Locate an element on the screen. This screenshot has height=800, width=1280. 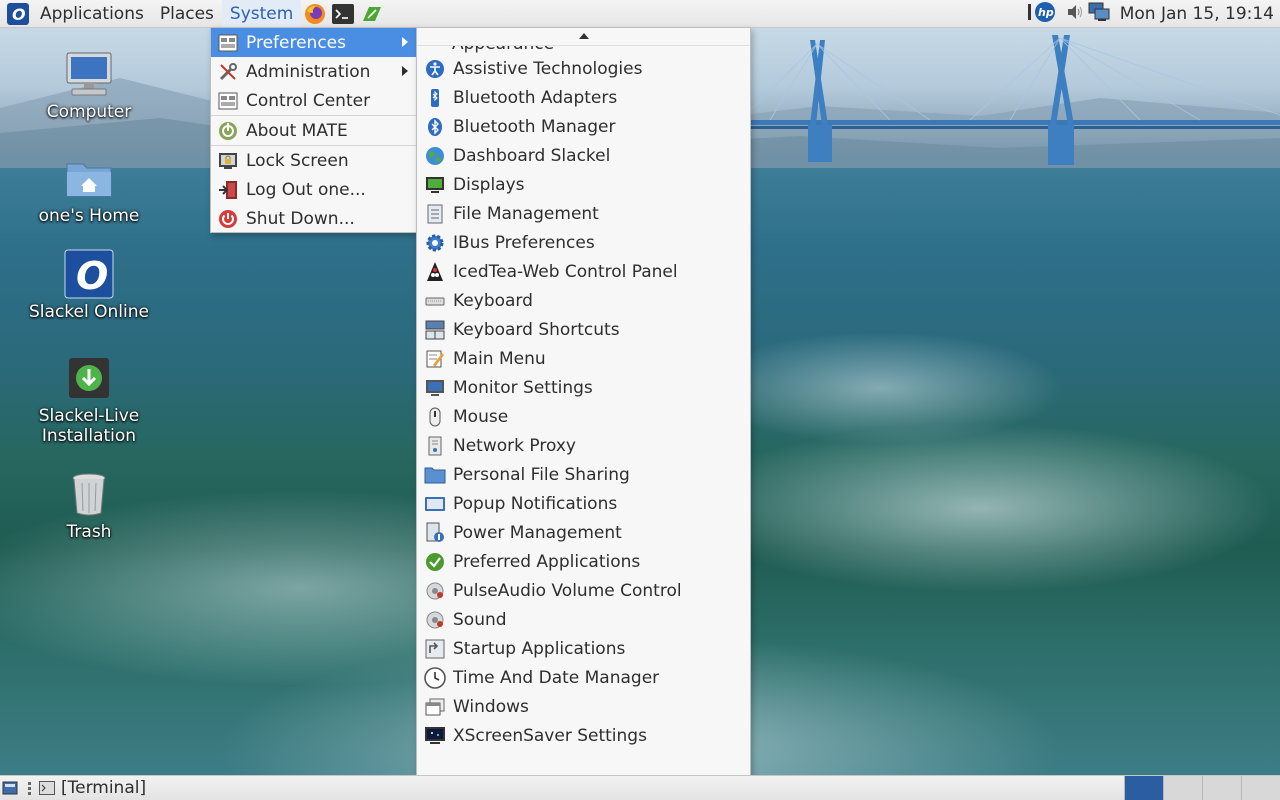
menu-item-bluetooth-manager: Bluetooth Manager is located at coordinates (583, 126).